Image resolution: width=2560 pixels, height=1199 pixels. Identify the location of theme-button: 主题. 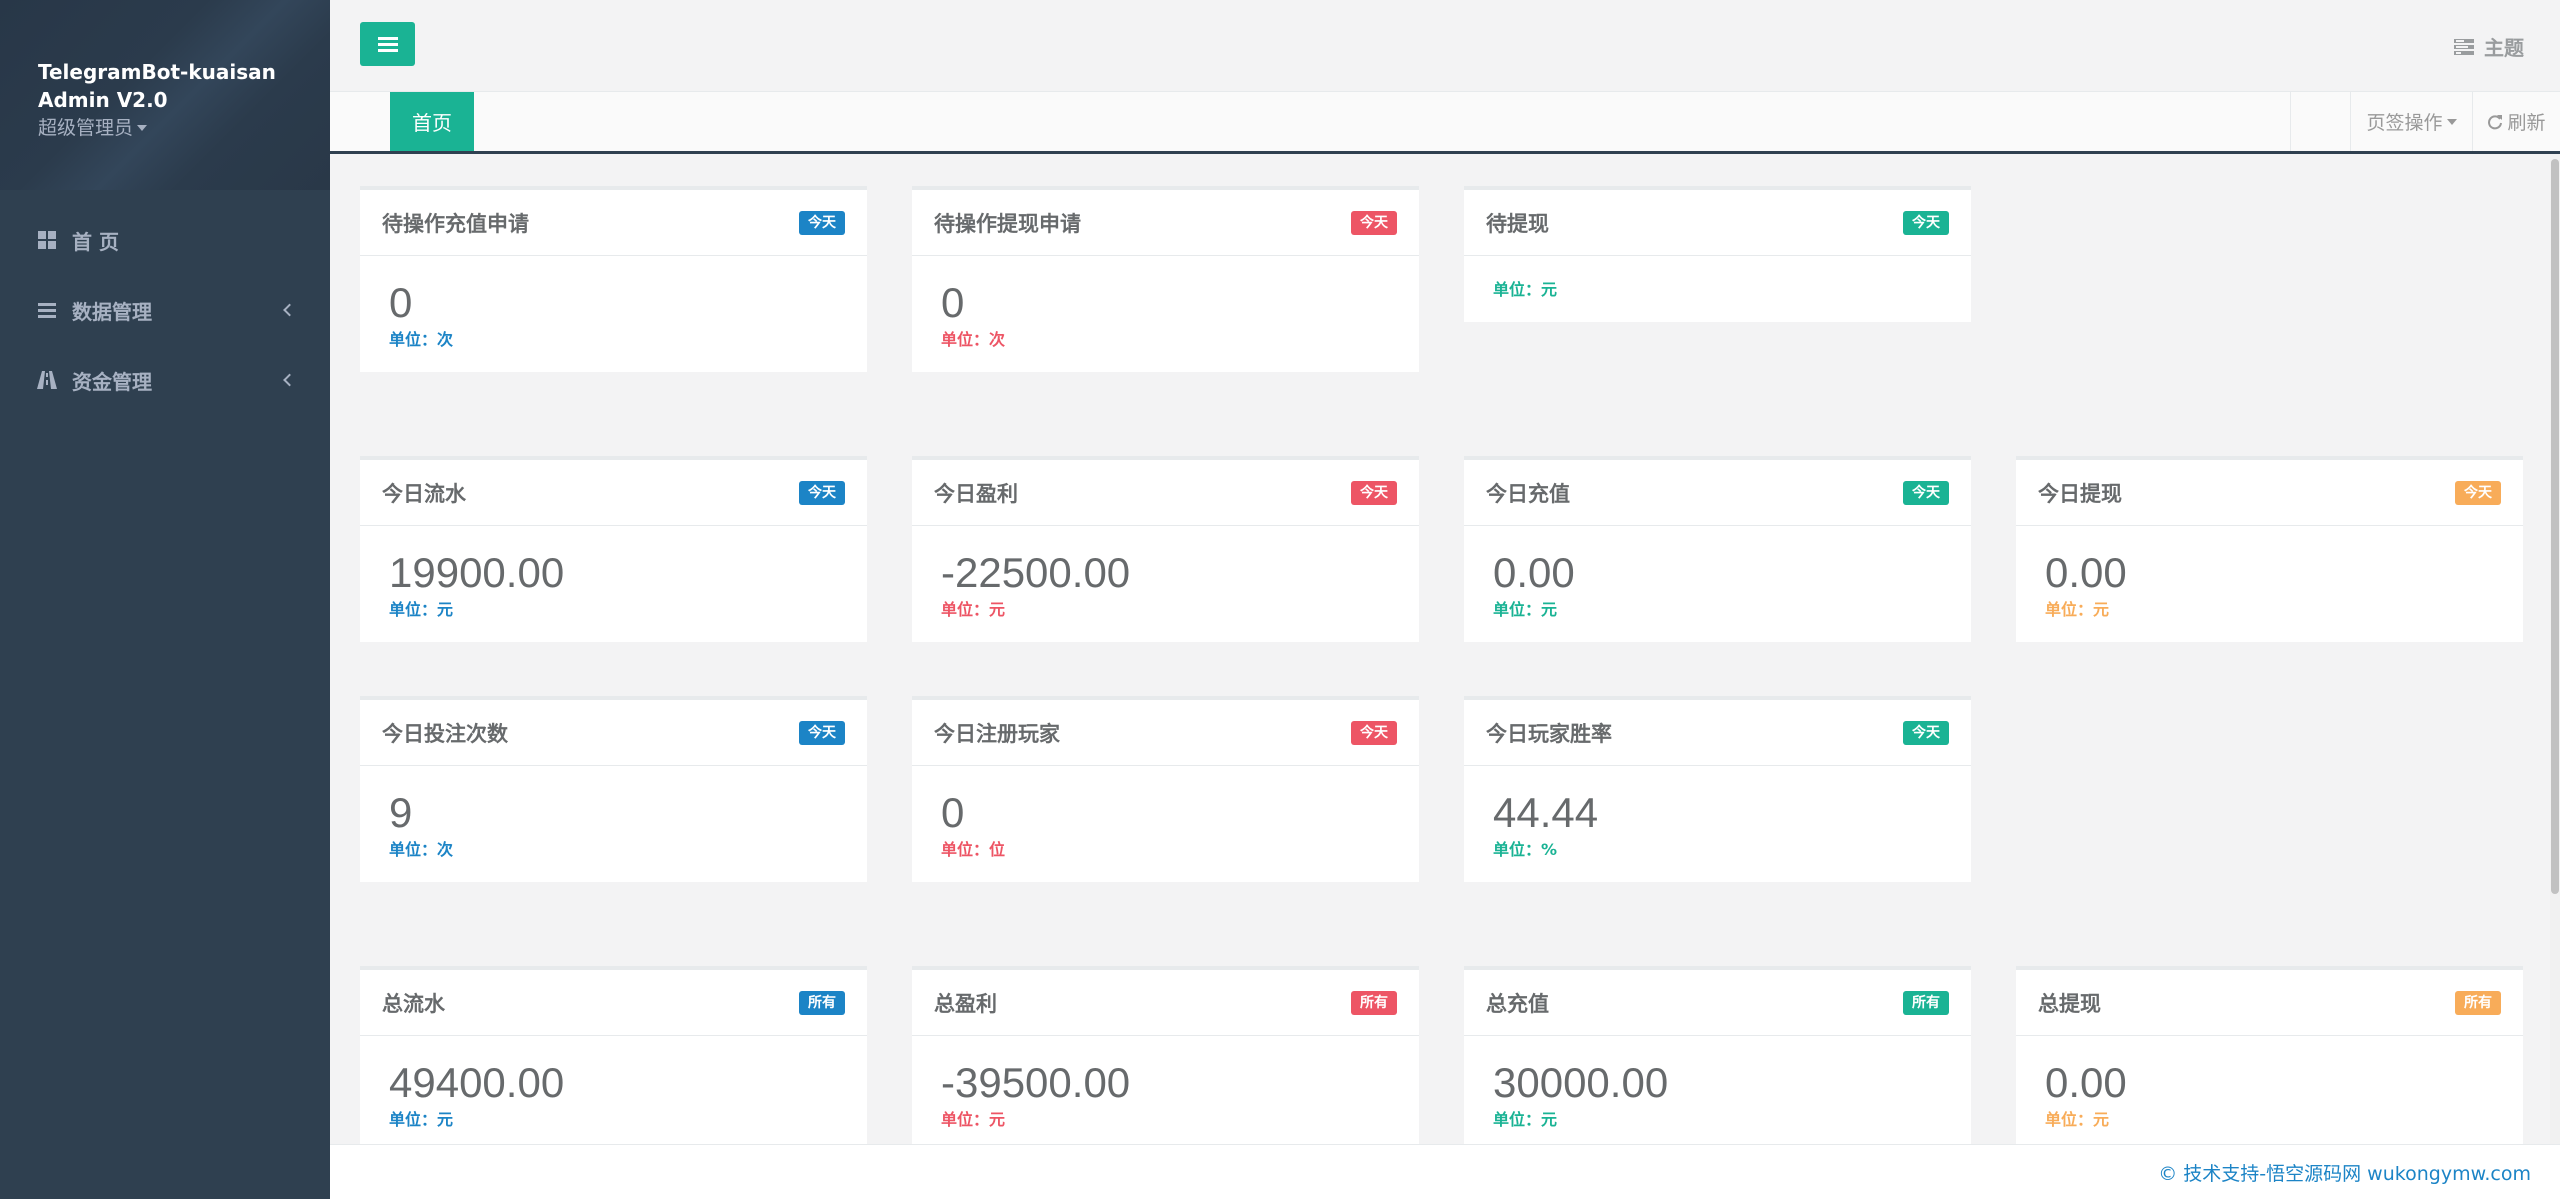
(2489, 46).